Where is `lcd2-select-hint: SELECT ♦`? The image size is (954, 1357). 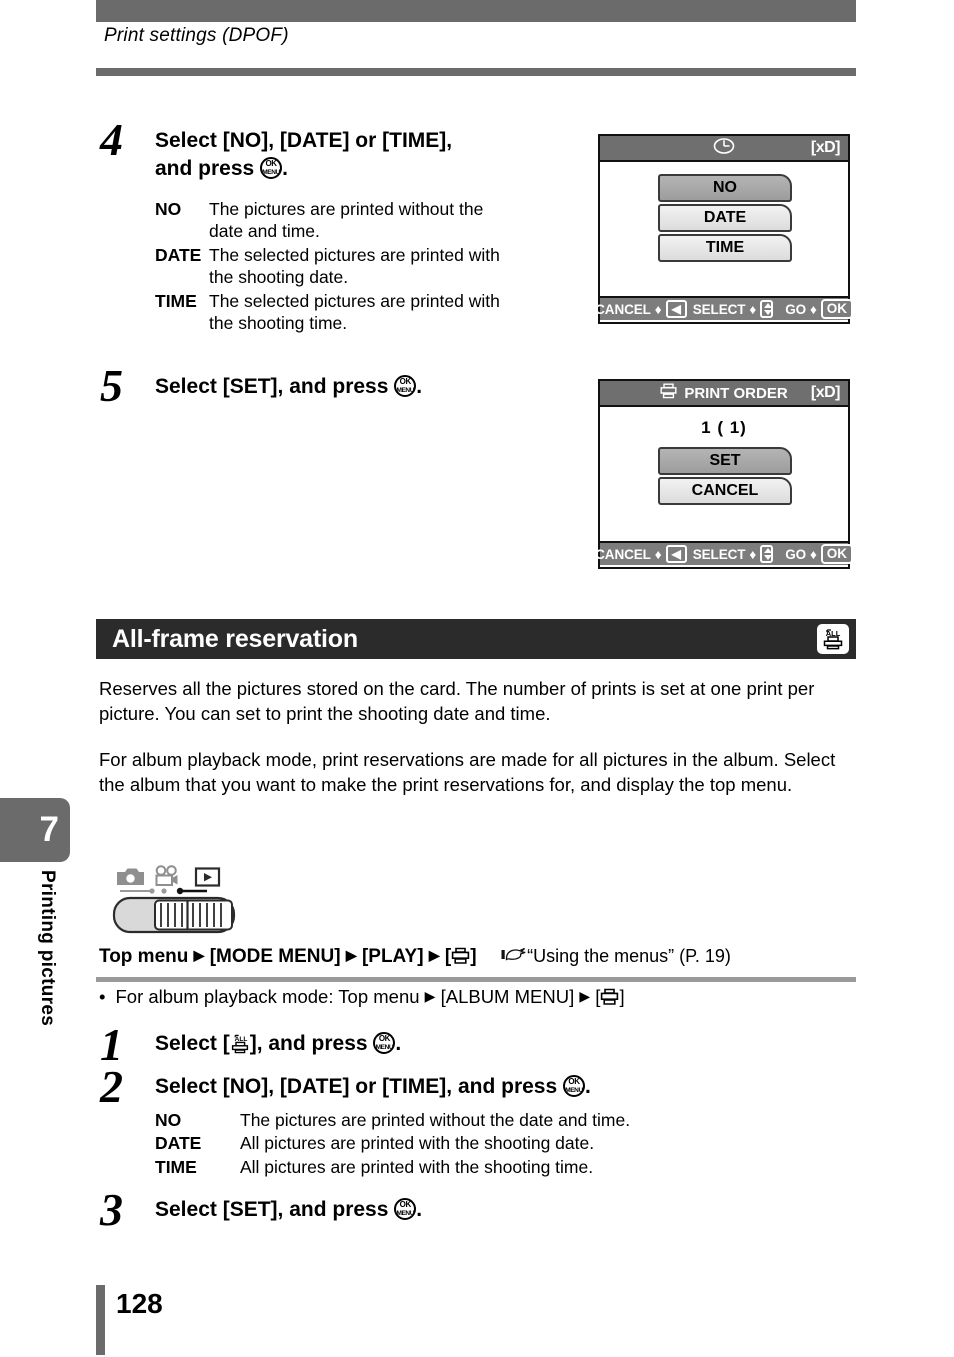
lcd2-select-hint: SELECT ♦ is located at coordinates (733, 554).